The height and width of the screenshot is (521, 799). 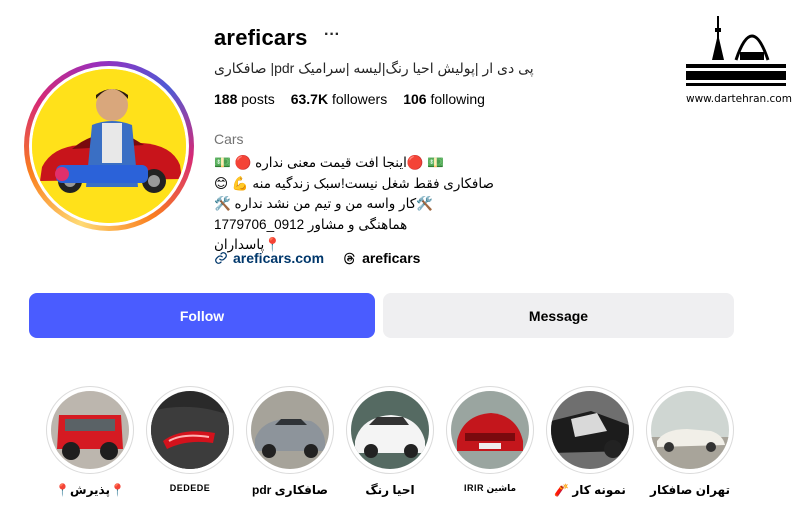 What do you see at coordinates (279, 258) in the screenshot?
I see `website-label: areficars.com` at bounding box center [279, 258].